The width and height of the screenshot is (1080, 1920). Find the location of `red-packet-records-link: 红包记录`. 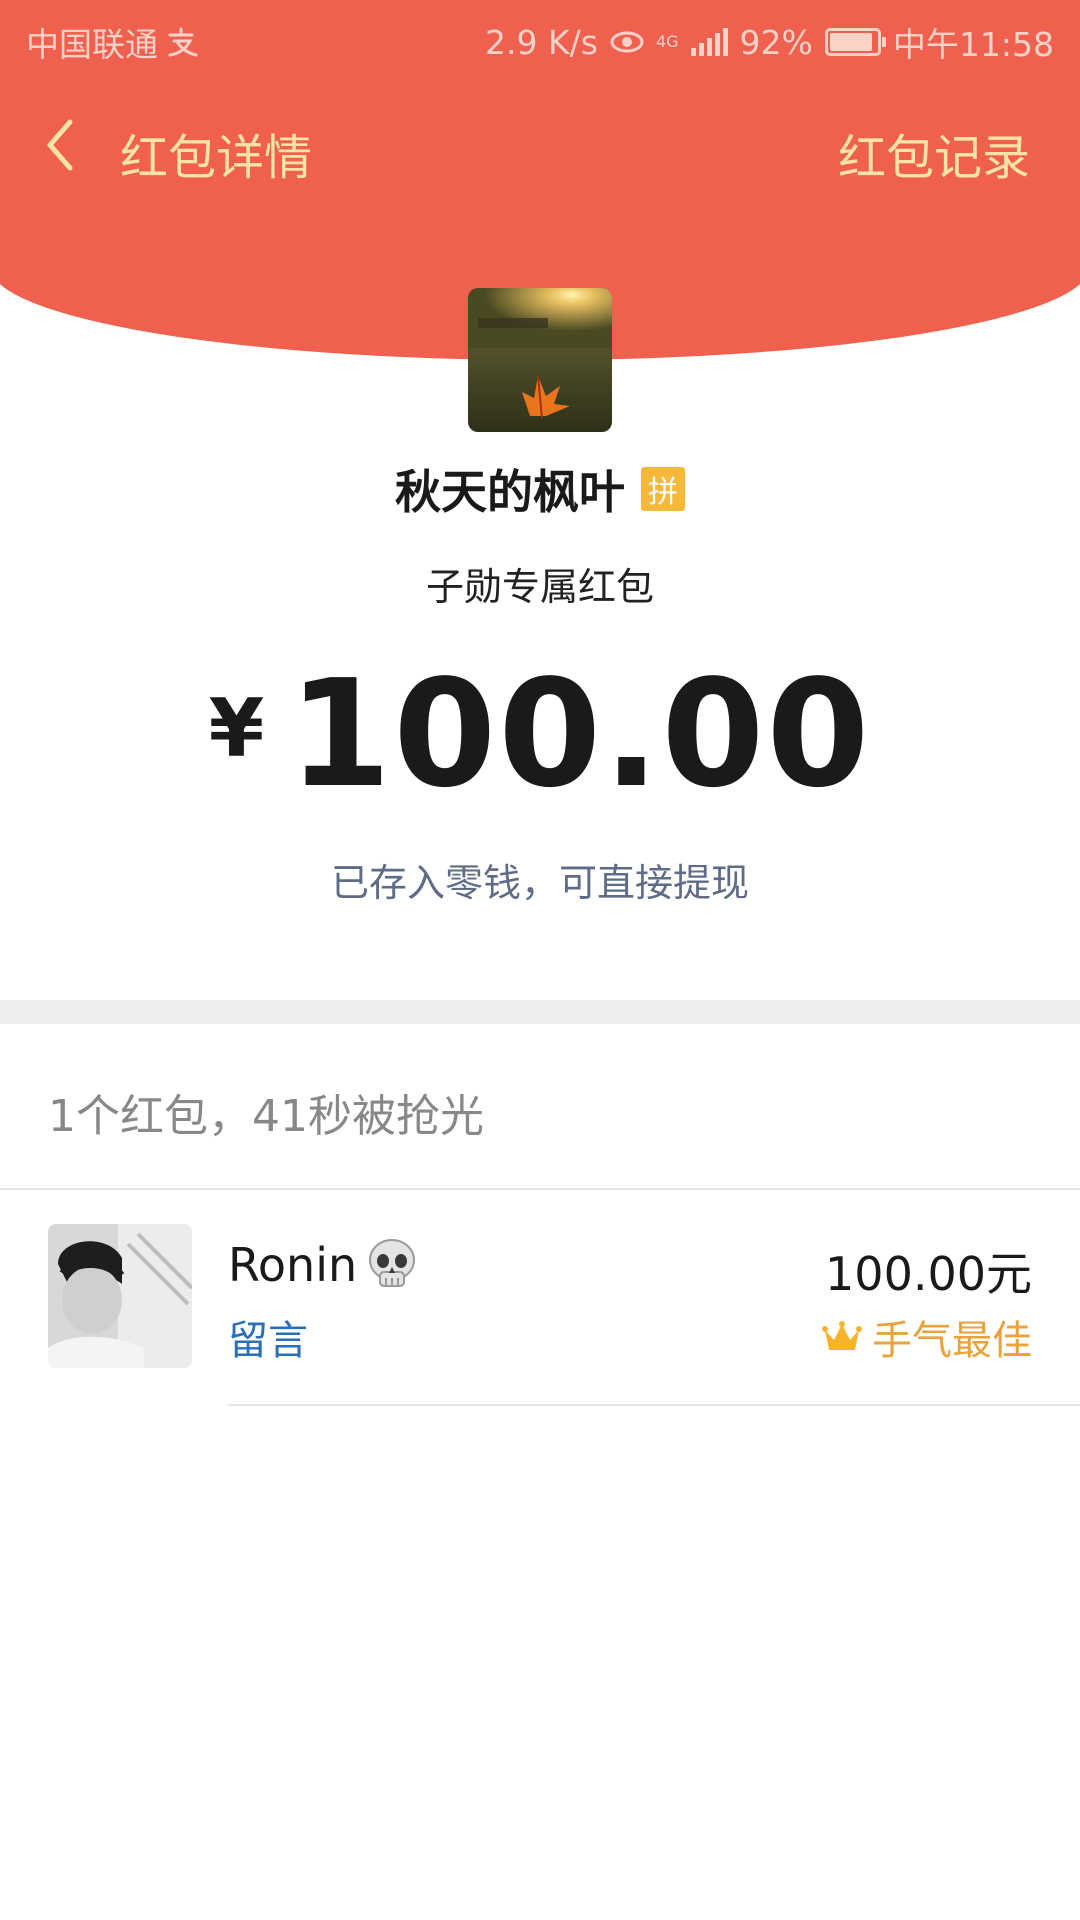

red-packet-records-link: 红包记录 is located at coordinates (934, 153).